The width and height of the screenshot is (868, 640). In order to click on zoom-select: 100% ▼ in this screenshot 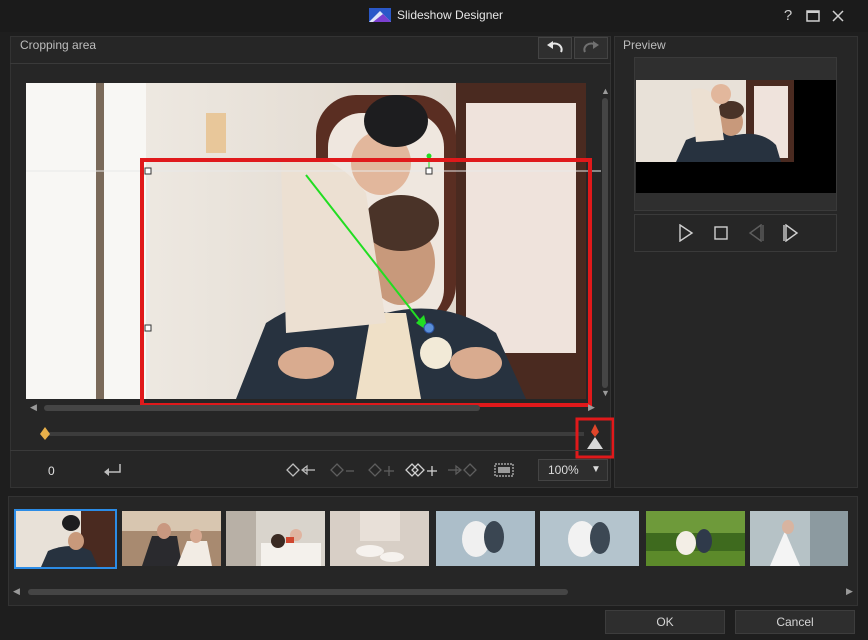, I will do `click(573, 470)`.